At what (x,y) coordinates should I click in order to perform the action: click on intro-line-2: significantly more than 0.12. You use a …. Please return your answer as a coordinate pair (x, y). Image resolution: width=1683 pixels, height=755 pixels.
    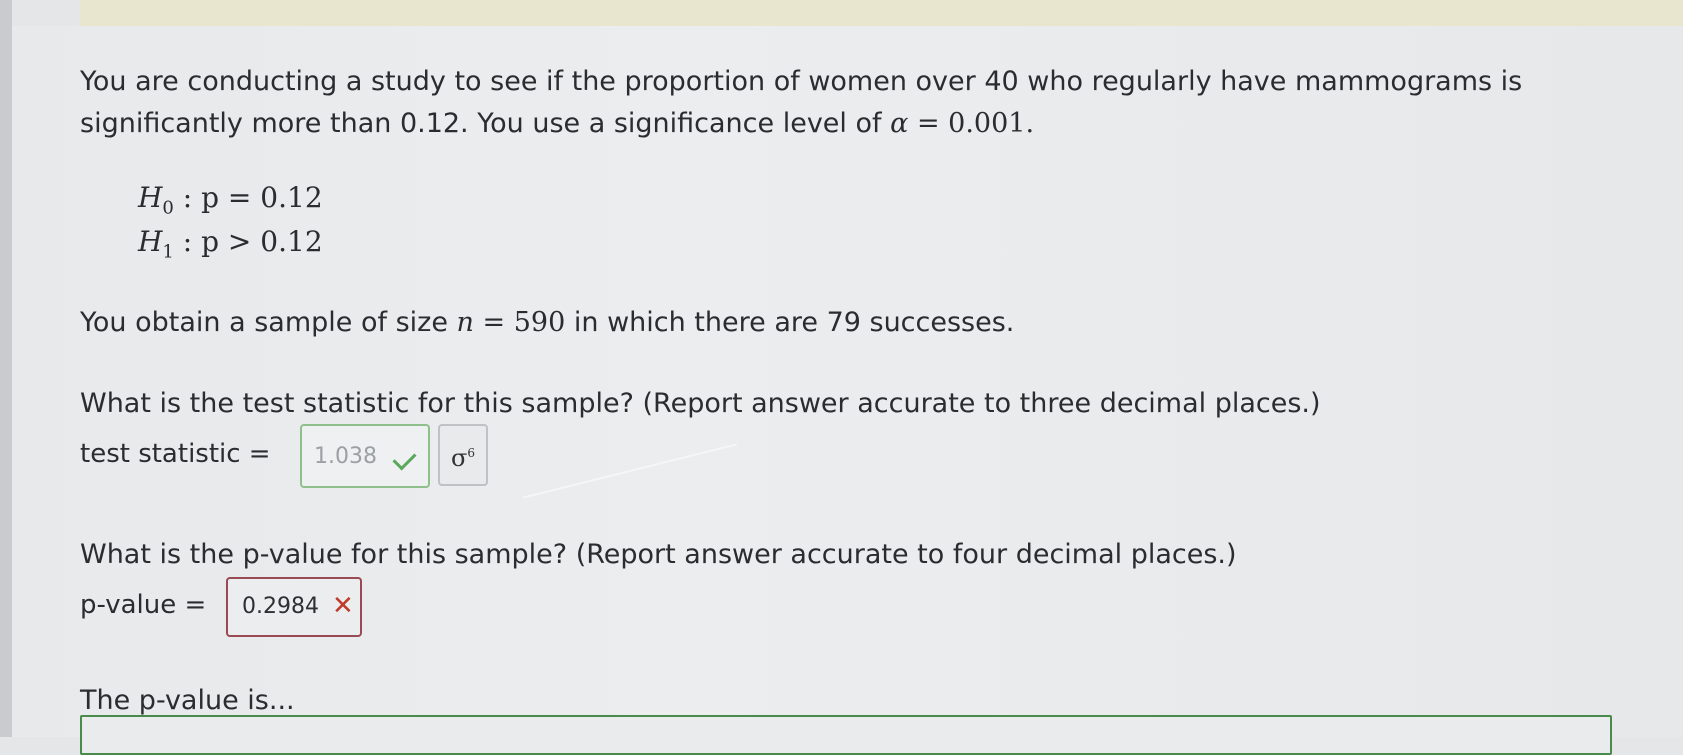
    Looking at the image, I should click on (557, 124).